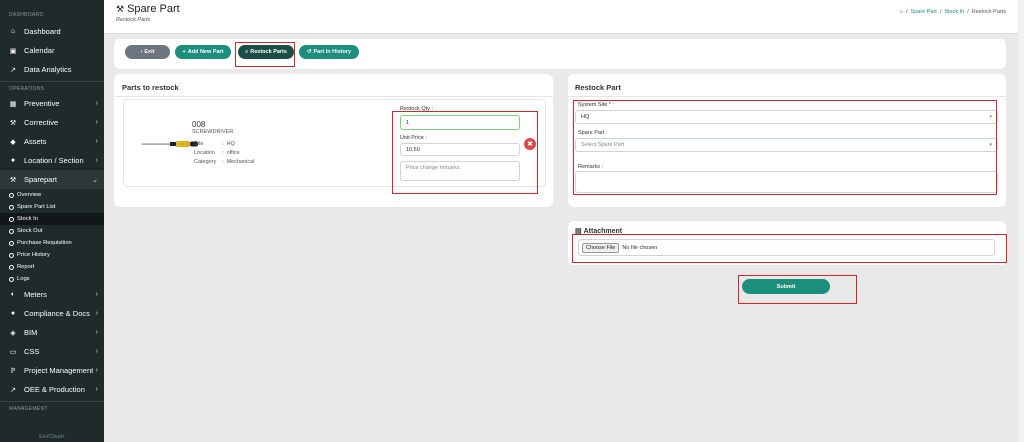  What do you see at coordinates (147, 52) in the screenshot?
I see `exit-button: ‹ Exit` at bounding box center [147, 52].